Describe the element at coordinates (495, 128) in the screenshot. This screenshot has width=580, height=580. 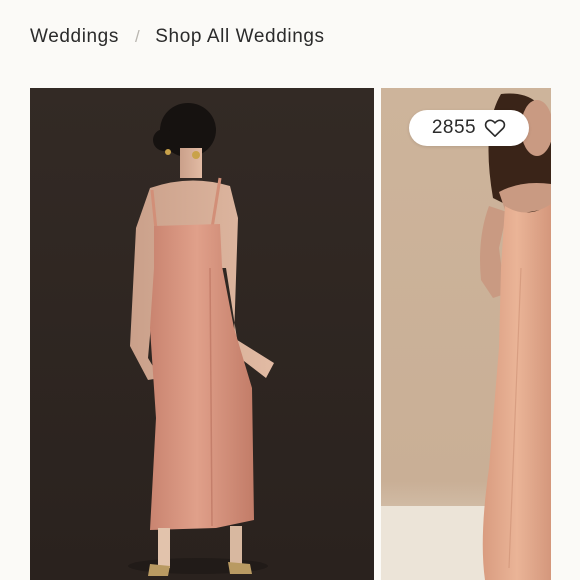
I see `heart-outline-icon` at that location.